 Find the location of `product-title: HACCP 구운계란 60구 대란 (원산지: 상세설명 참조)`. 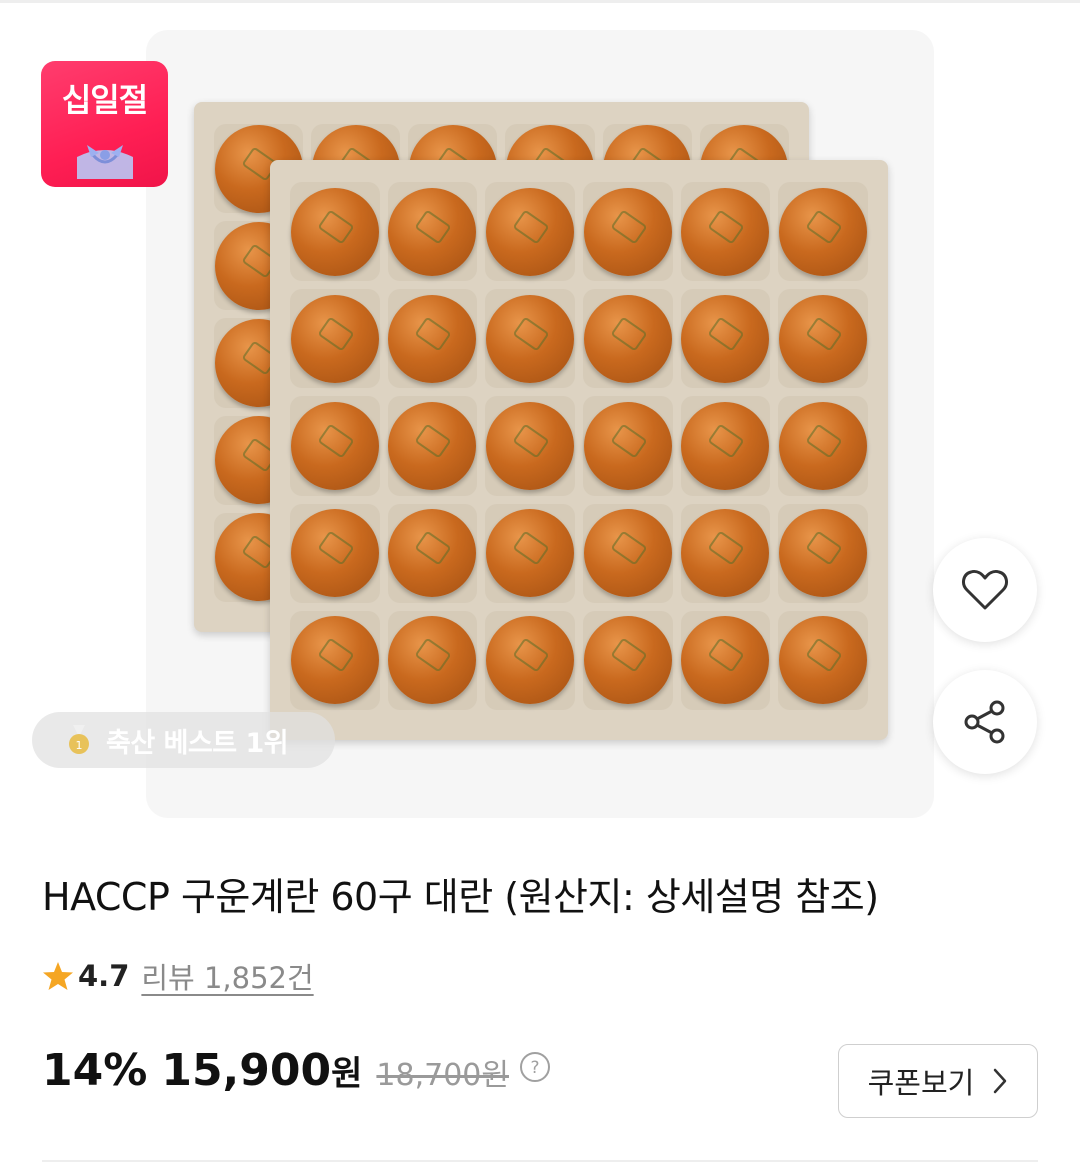

product-title: HACCP 구운계란 60구 대란 (원산지: 상세설명 참조) is located at coordinates (460, 897).